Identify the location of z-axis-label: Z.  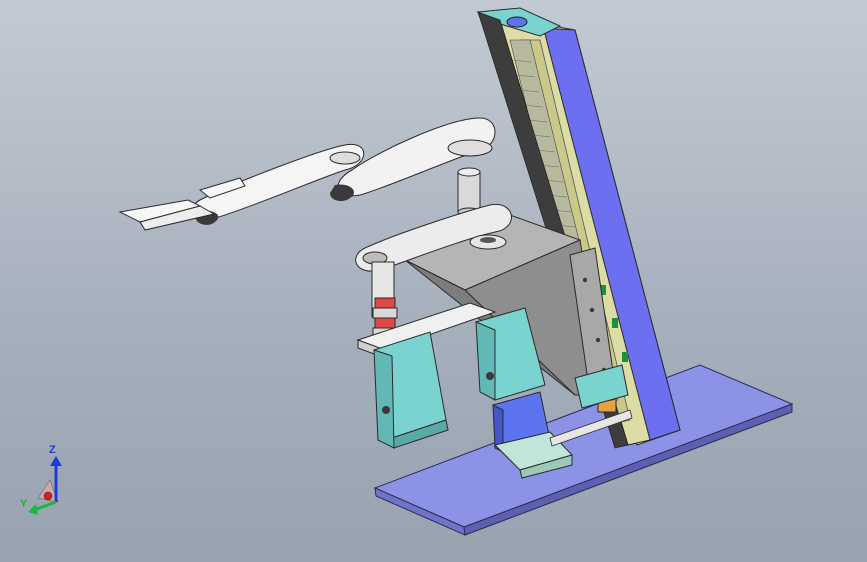
(52, 450).